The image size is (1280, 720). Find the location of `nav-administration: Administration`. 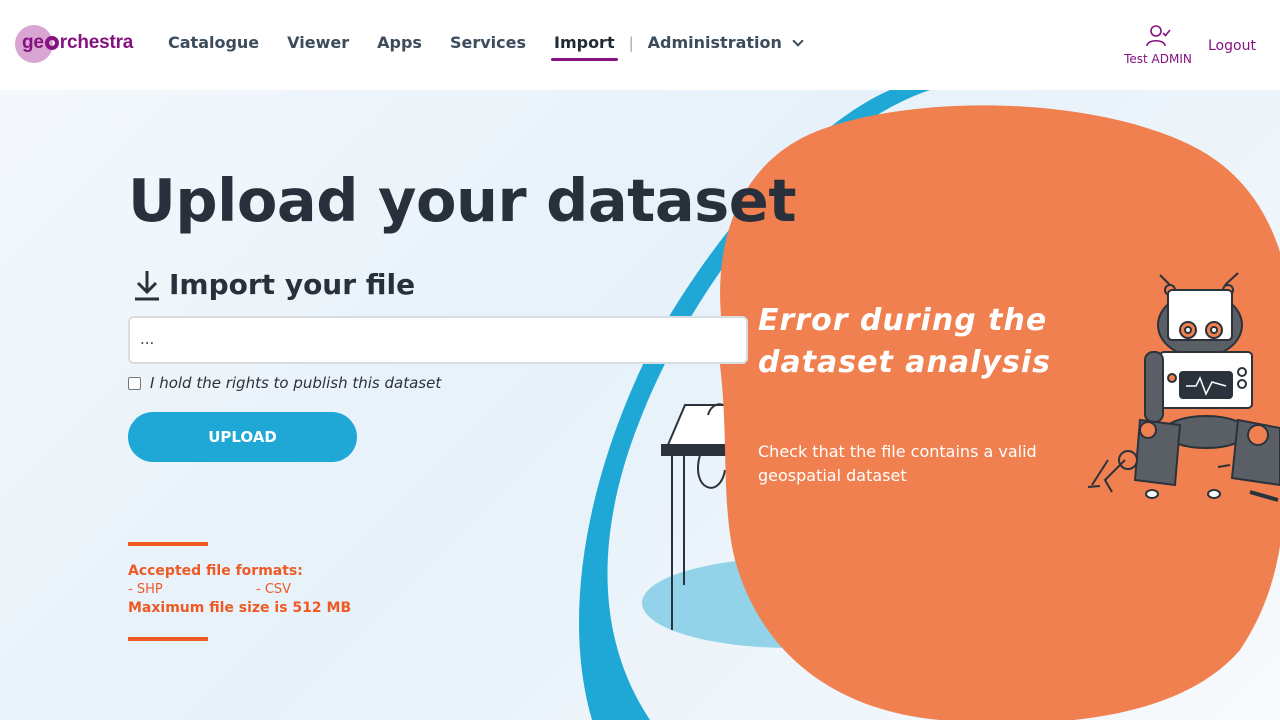

nav-administration: Administration is located at coordinates (725, 45).